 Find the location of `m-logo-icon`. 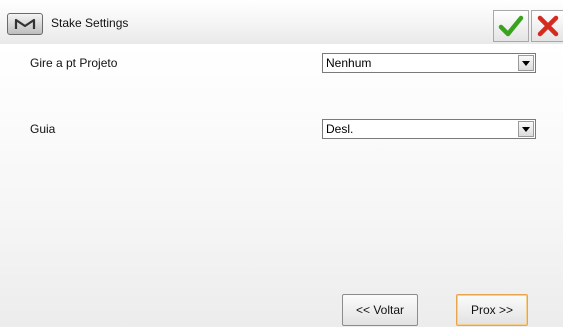

m-logo-icon is located at coordinates (25, 23).